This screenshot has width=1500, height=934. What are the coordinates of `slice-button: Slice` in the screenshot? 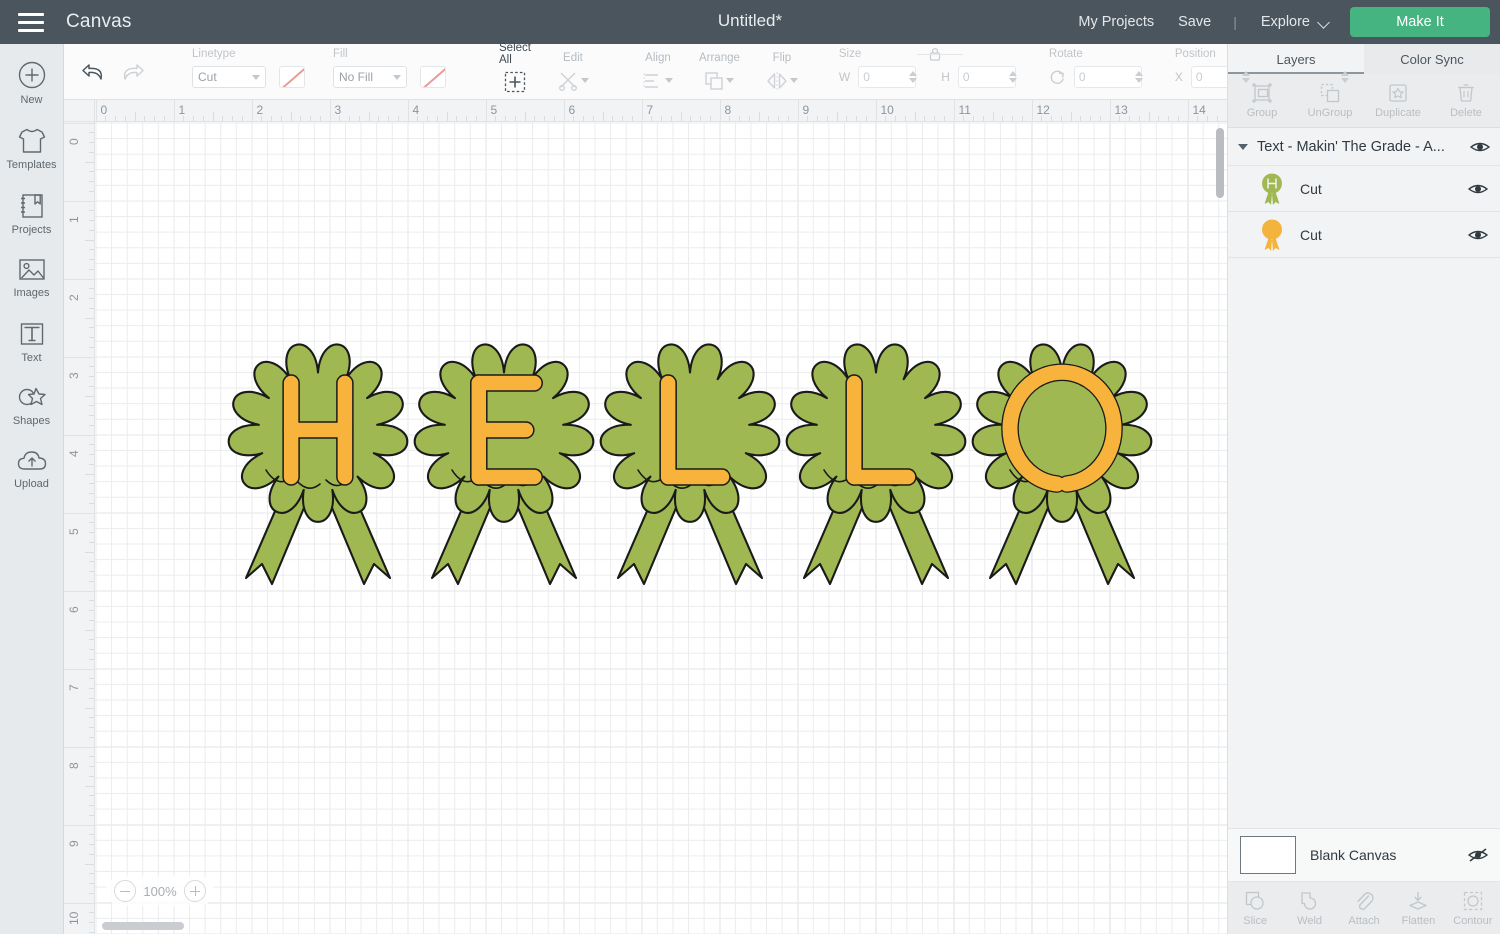 It's located at (1255, 908).